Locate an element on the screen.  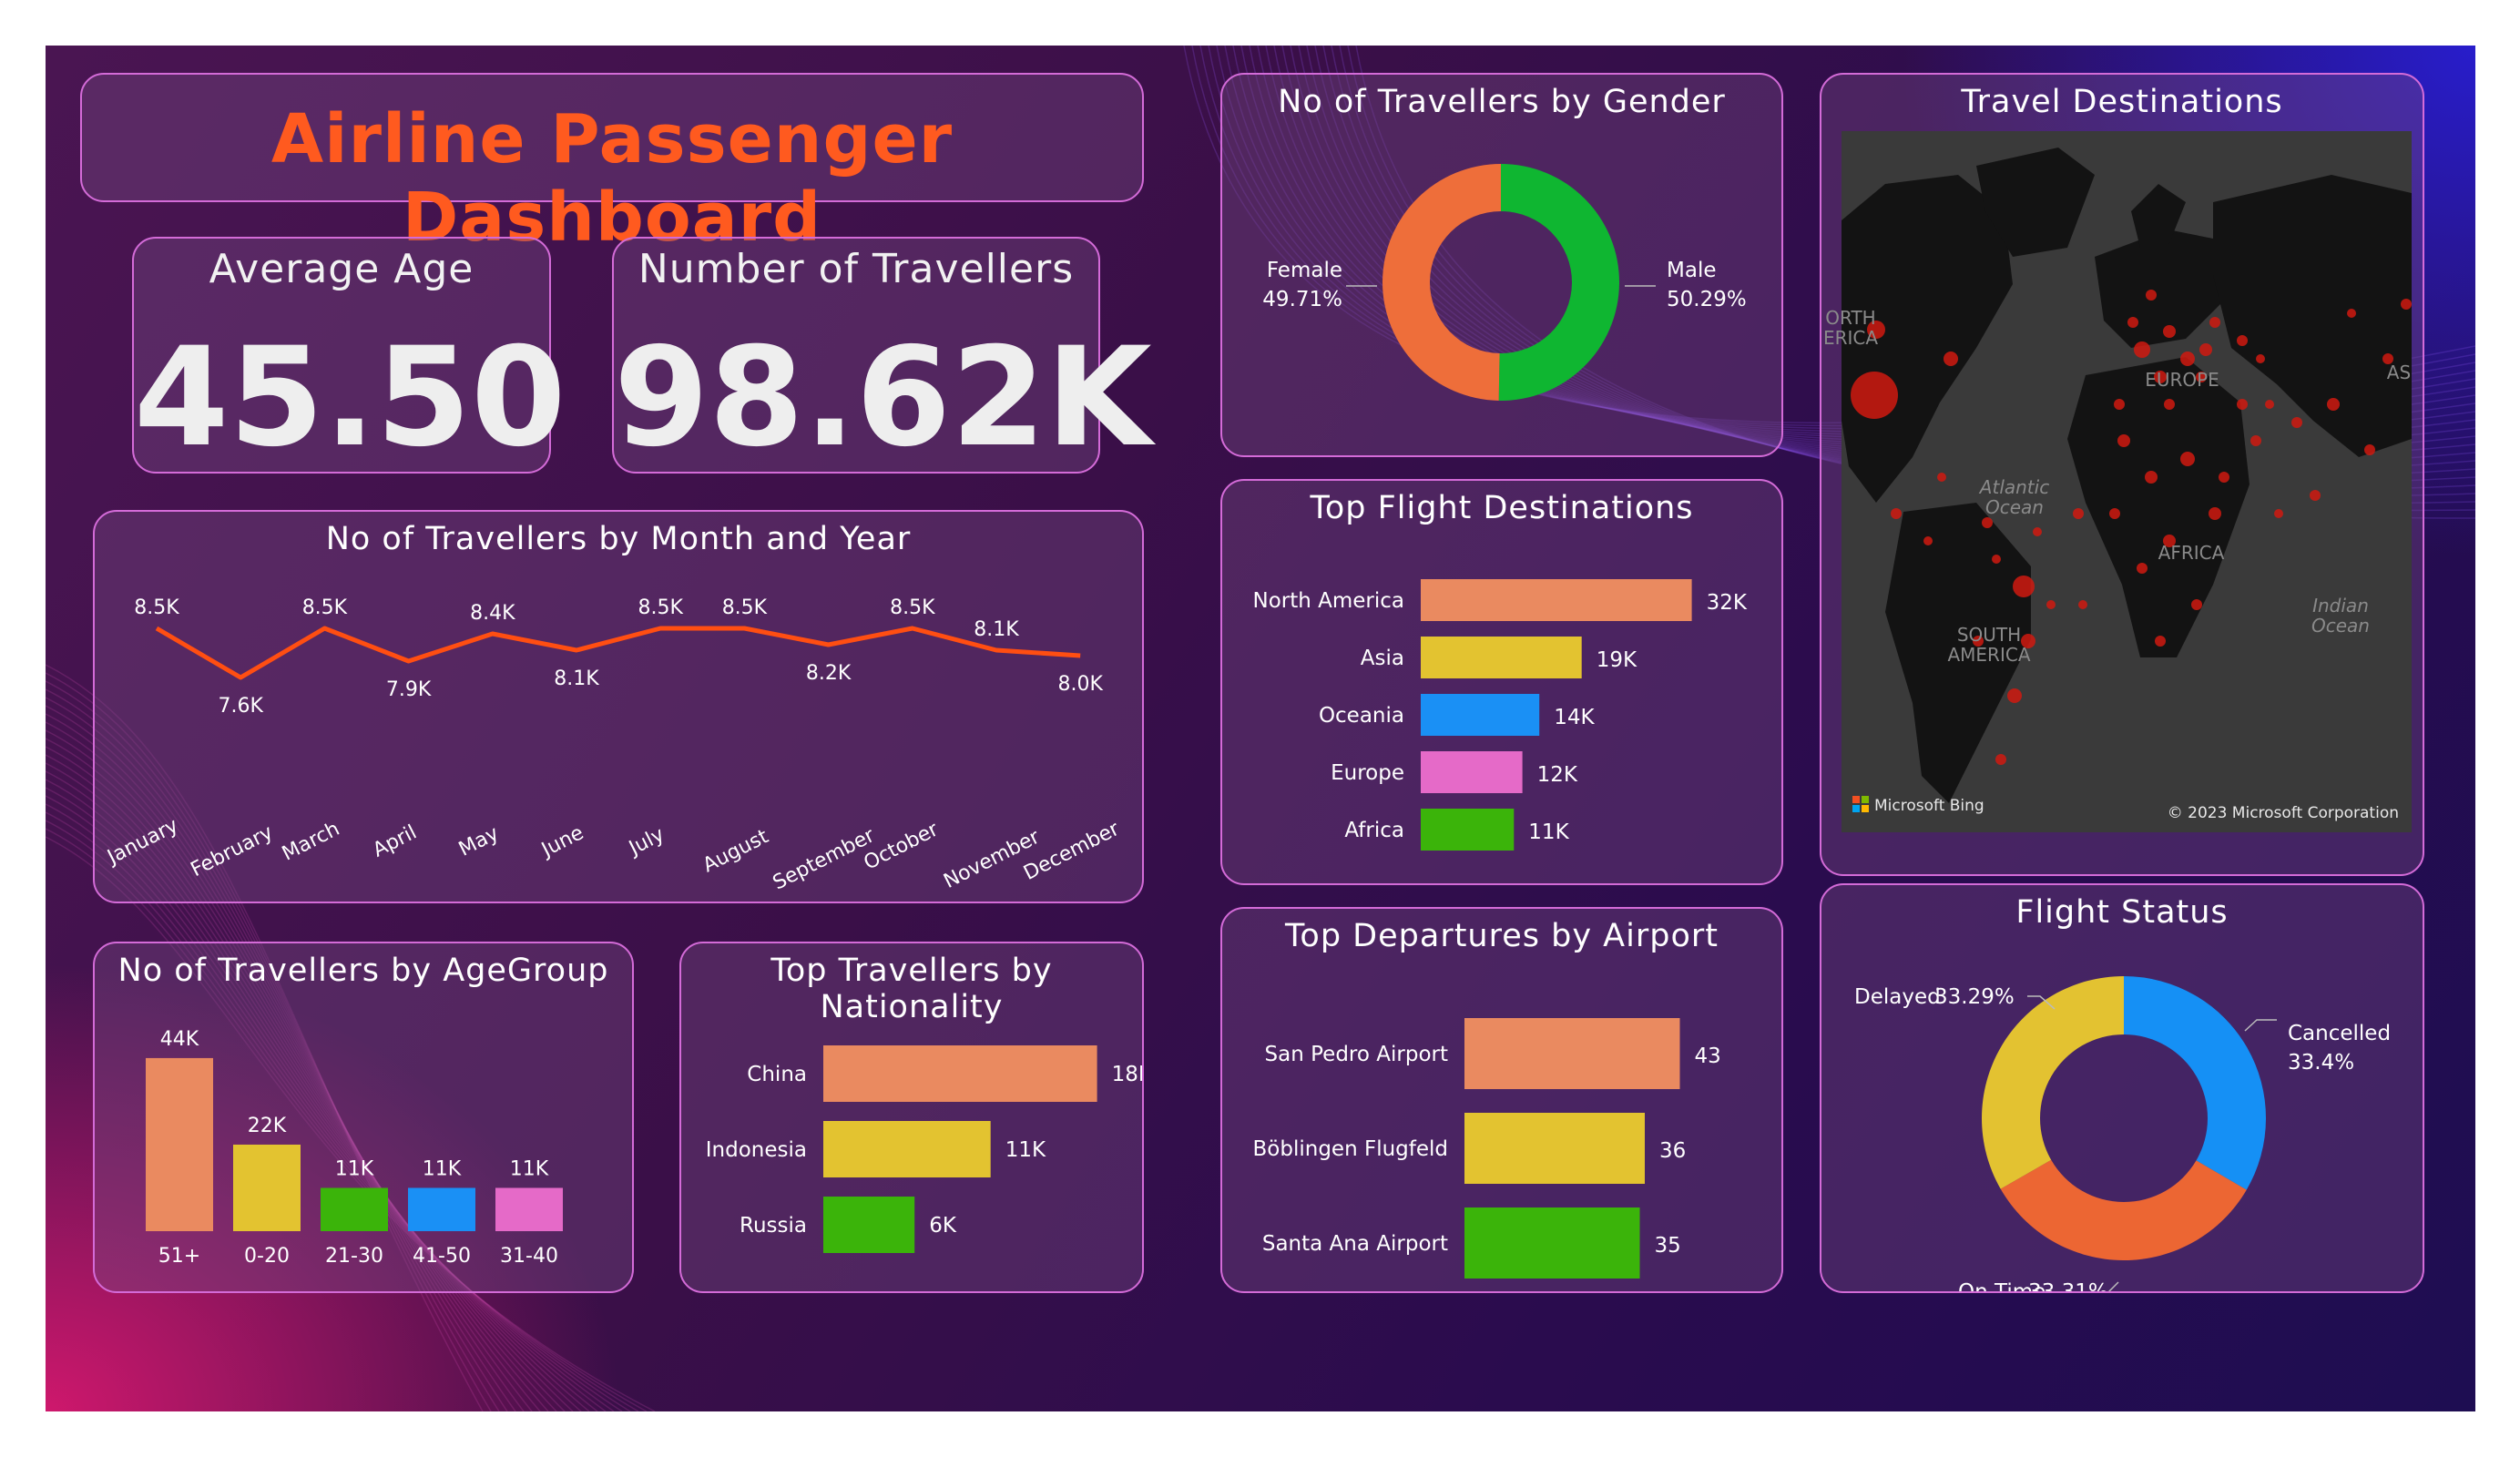
data-label: 6K is located at coordinates (943, 1226).